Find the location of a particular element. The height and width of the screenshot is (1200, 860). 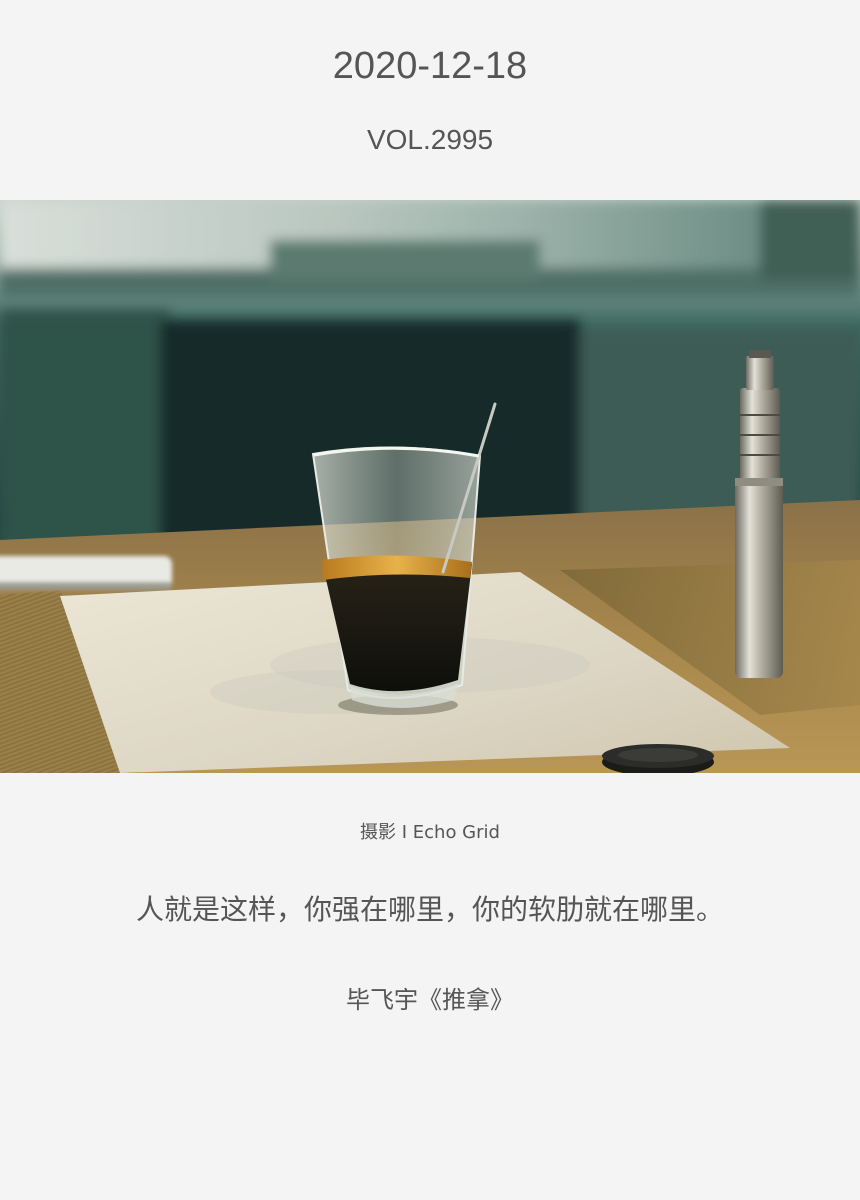

date-heading: 2020-12-18 is located at coordinates (430, 66).